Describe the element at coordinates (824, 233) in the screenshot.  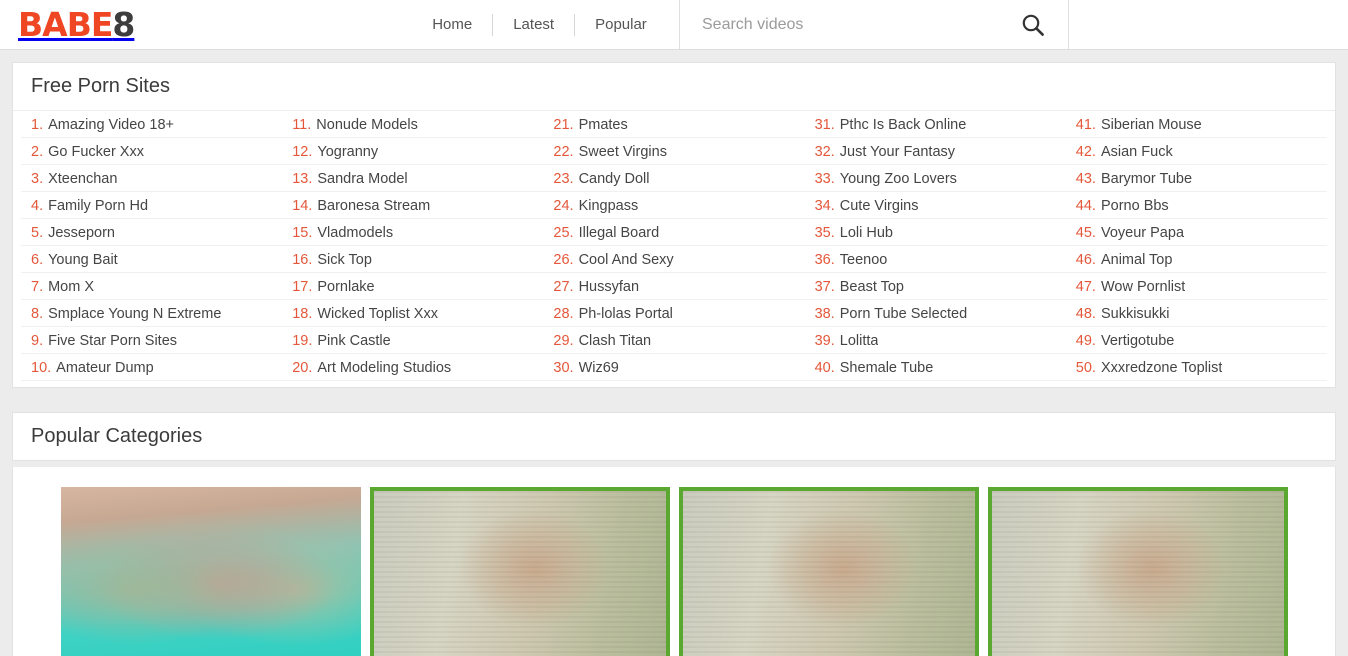
I see `list-item-number: 35.` at that location.